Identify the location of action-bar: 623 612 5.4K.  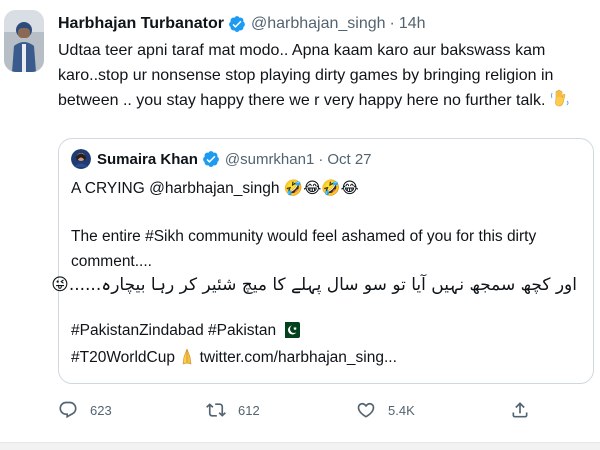
(298, 413).